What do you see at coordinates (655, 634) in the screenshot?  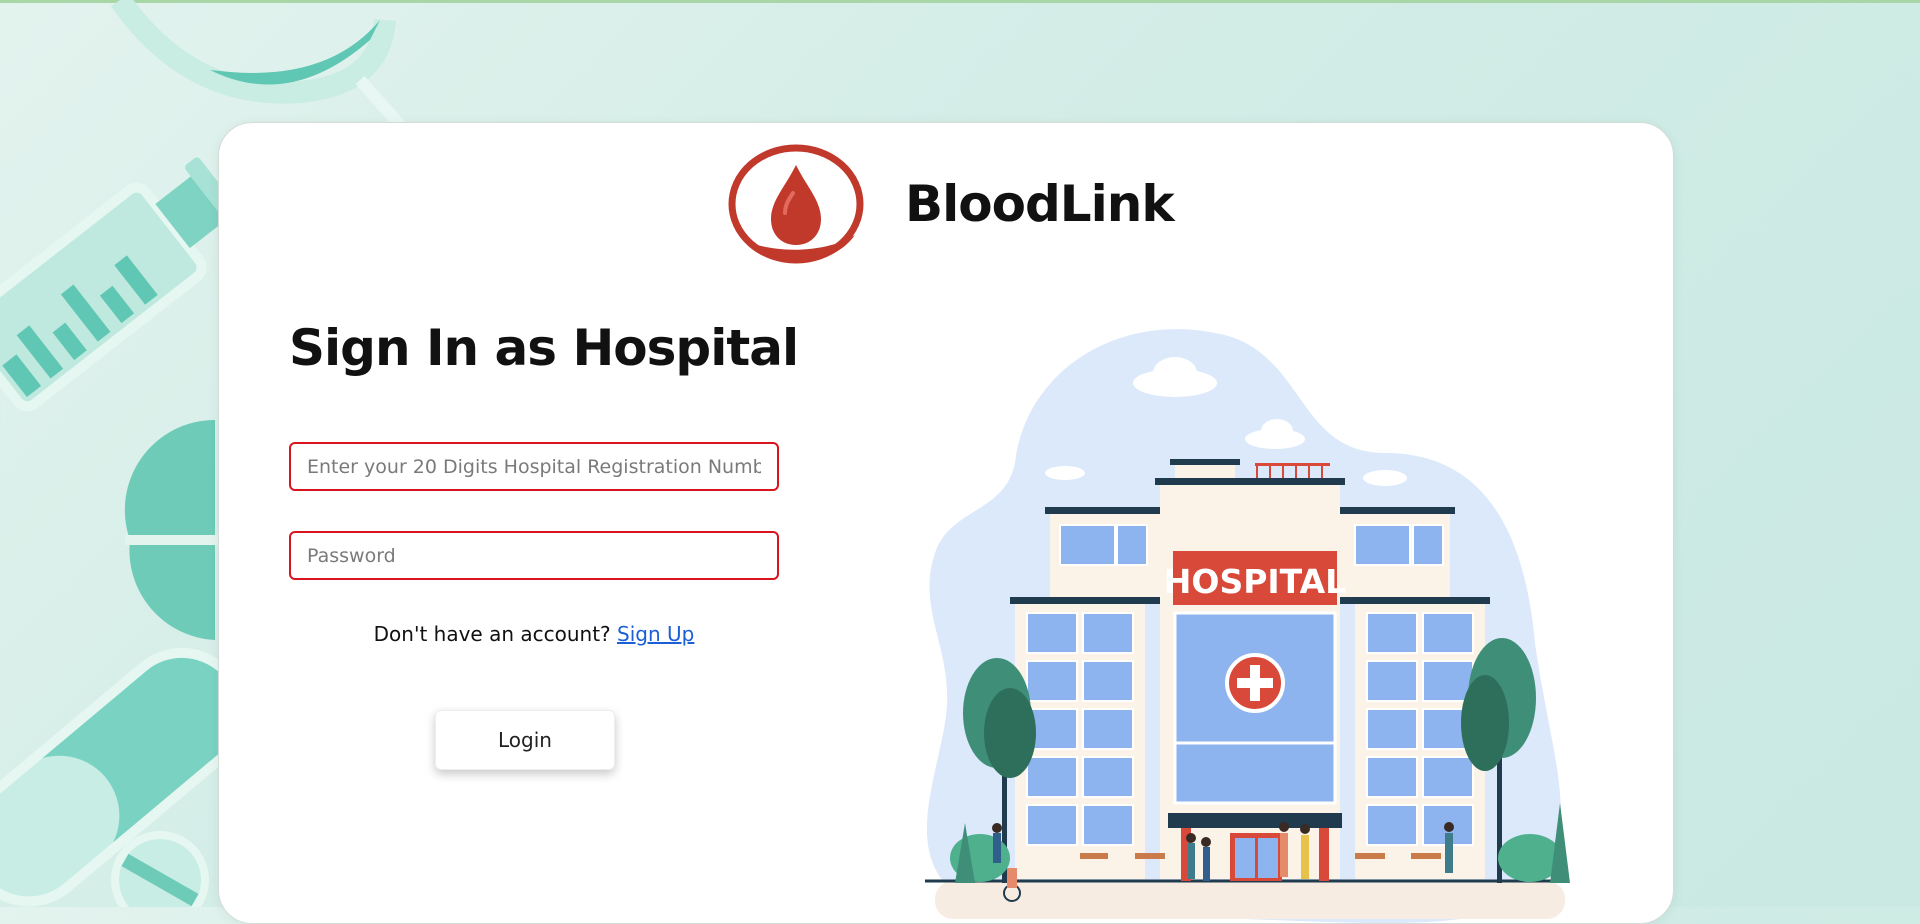 I see `signup-link: Sign Up` at bounding box center [655, 634].